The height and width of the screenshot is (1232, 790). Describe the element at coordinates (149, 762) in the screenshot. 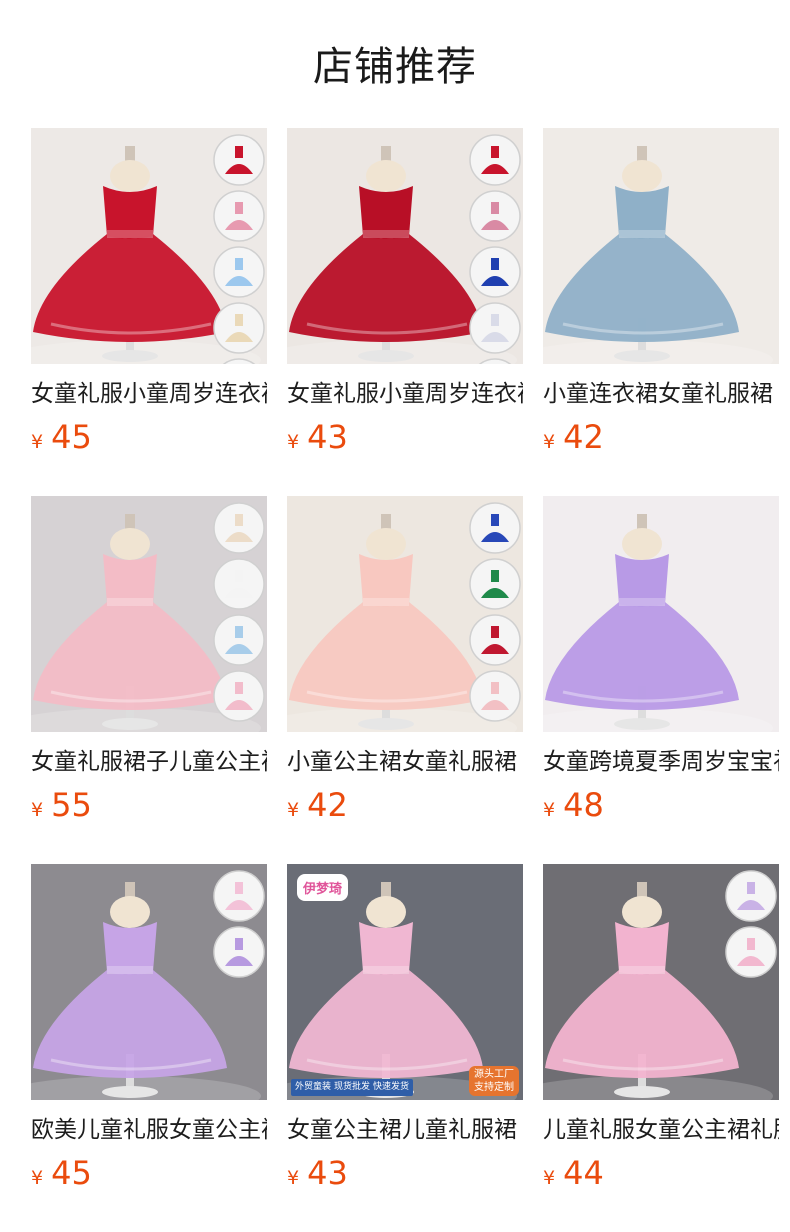

I see `product-name: 女童礼服裙子儿童公主裙` at that location.